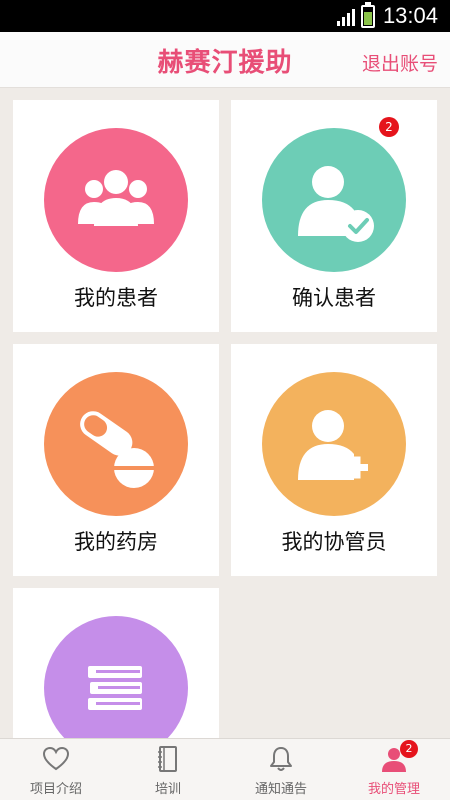 The image size is (450, 800). Describe the element at coordinates (116, 200) in the screenshot. I see `group-icon` at that location.